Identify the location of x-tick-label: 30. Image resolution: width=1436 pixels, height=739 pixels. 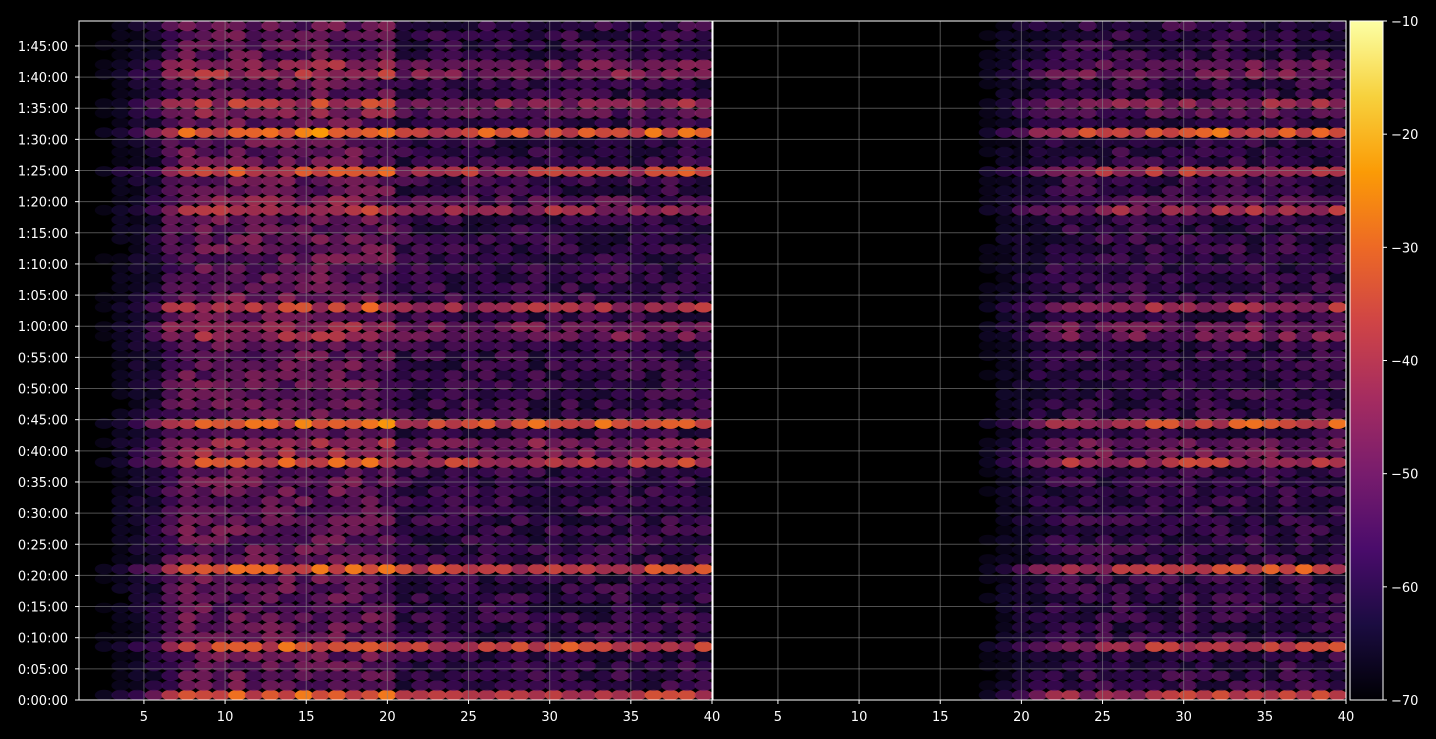
(549, 717).